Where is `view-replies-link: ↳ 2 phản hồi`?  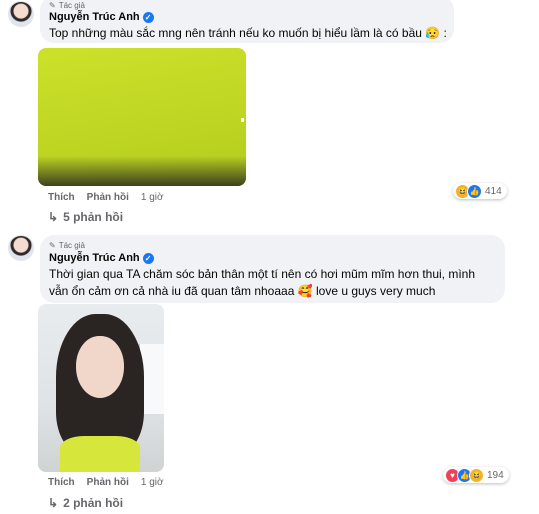
view-replies-link: ↳ 2 phản hồi is located at coordinates (85, 503).